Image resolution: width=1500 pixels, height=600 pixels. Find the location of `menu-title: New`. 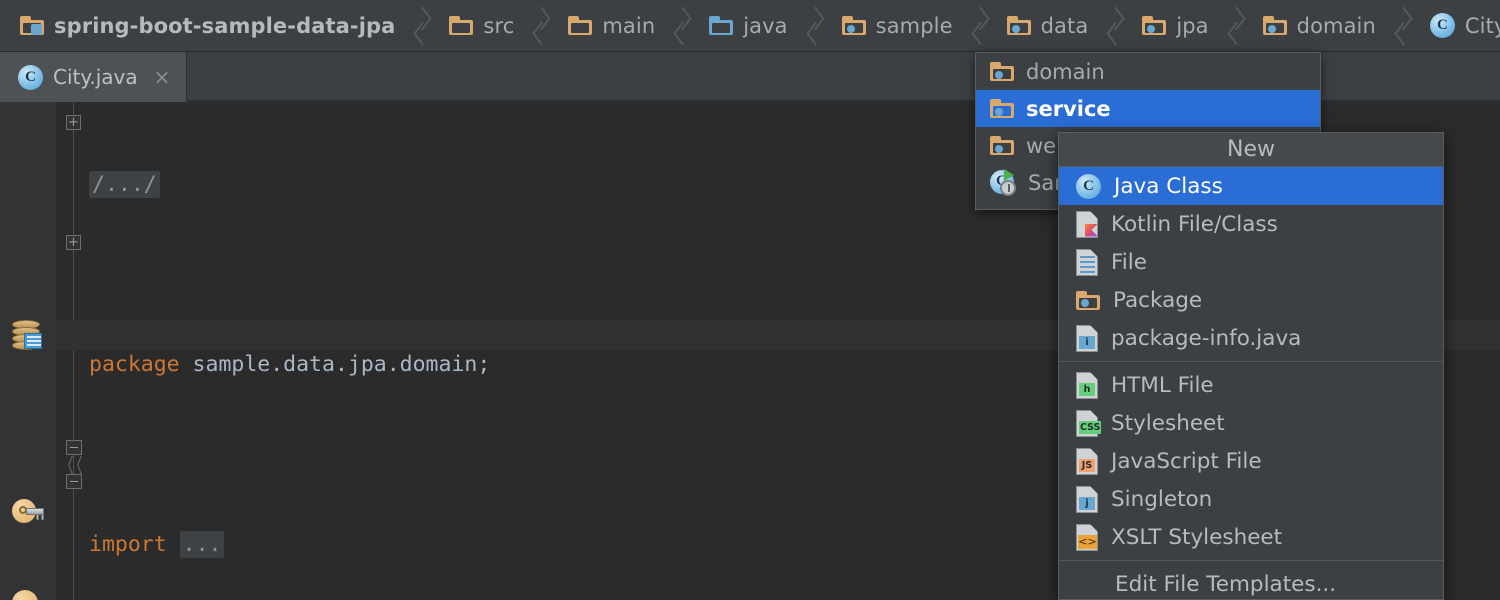

menu-title: New is located at coordinates (1251, 150).